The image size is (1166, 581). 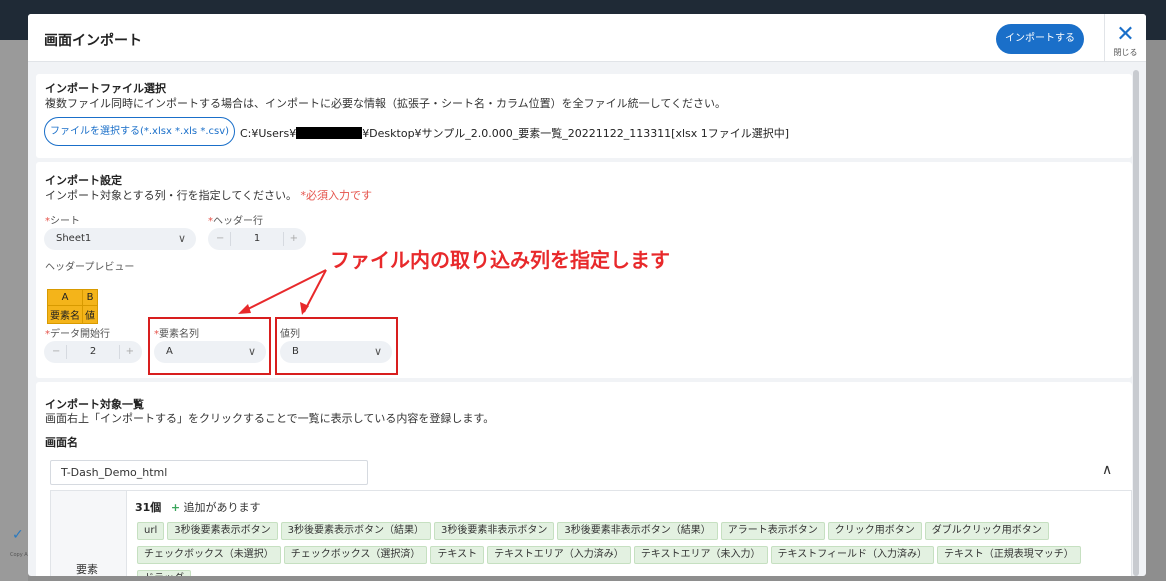 What do you see at coordinates (222, 507) in the screenshot?
I see `added-text: 追加があります` at bounding box center [222, 507].